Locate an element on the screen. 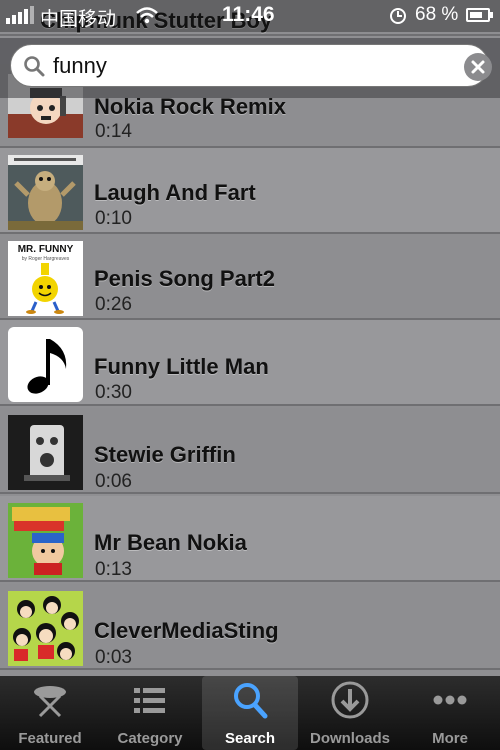 The height and width of the screenshot is (750, 500). clock-time: 11:46 is located at coordinates (248, 14).